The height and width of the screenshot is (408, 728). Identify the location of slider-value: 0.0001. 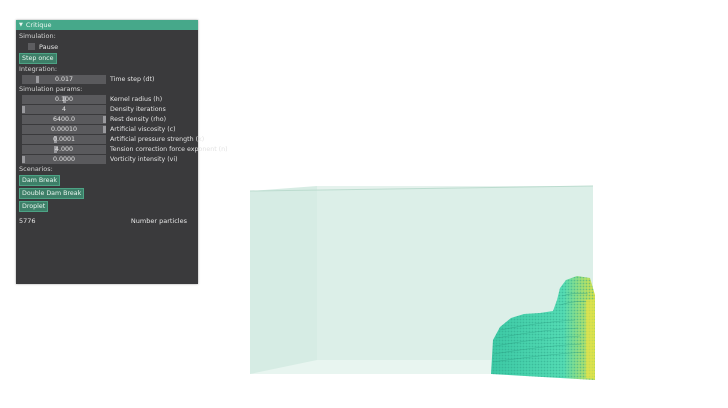
(64, 139).